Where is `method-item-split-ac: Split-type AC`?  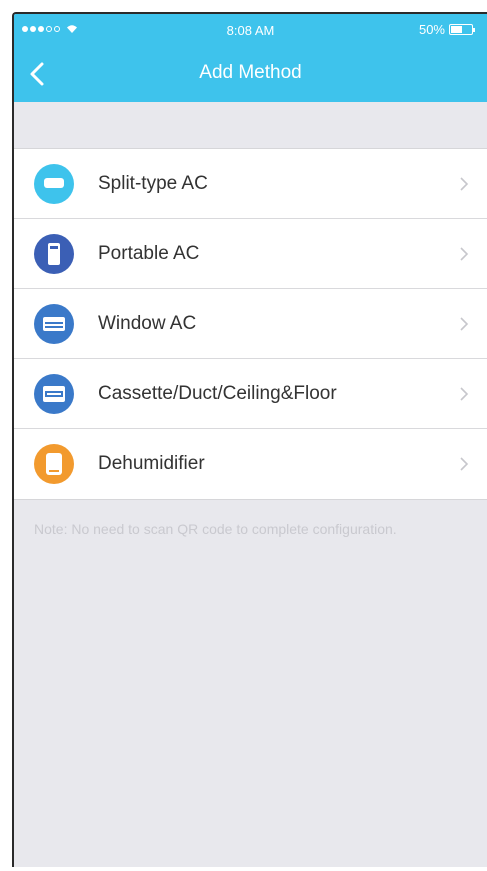
method-item-split-ac: Split-type AC is located at coordinates (250, 184).